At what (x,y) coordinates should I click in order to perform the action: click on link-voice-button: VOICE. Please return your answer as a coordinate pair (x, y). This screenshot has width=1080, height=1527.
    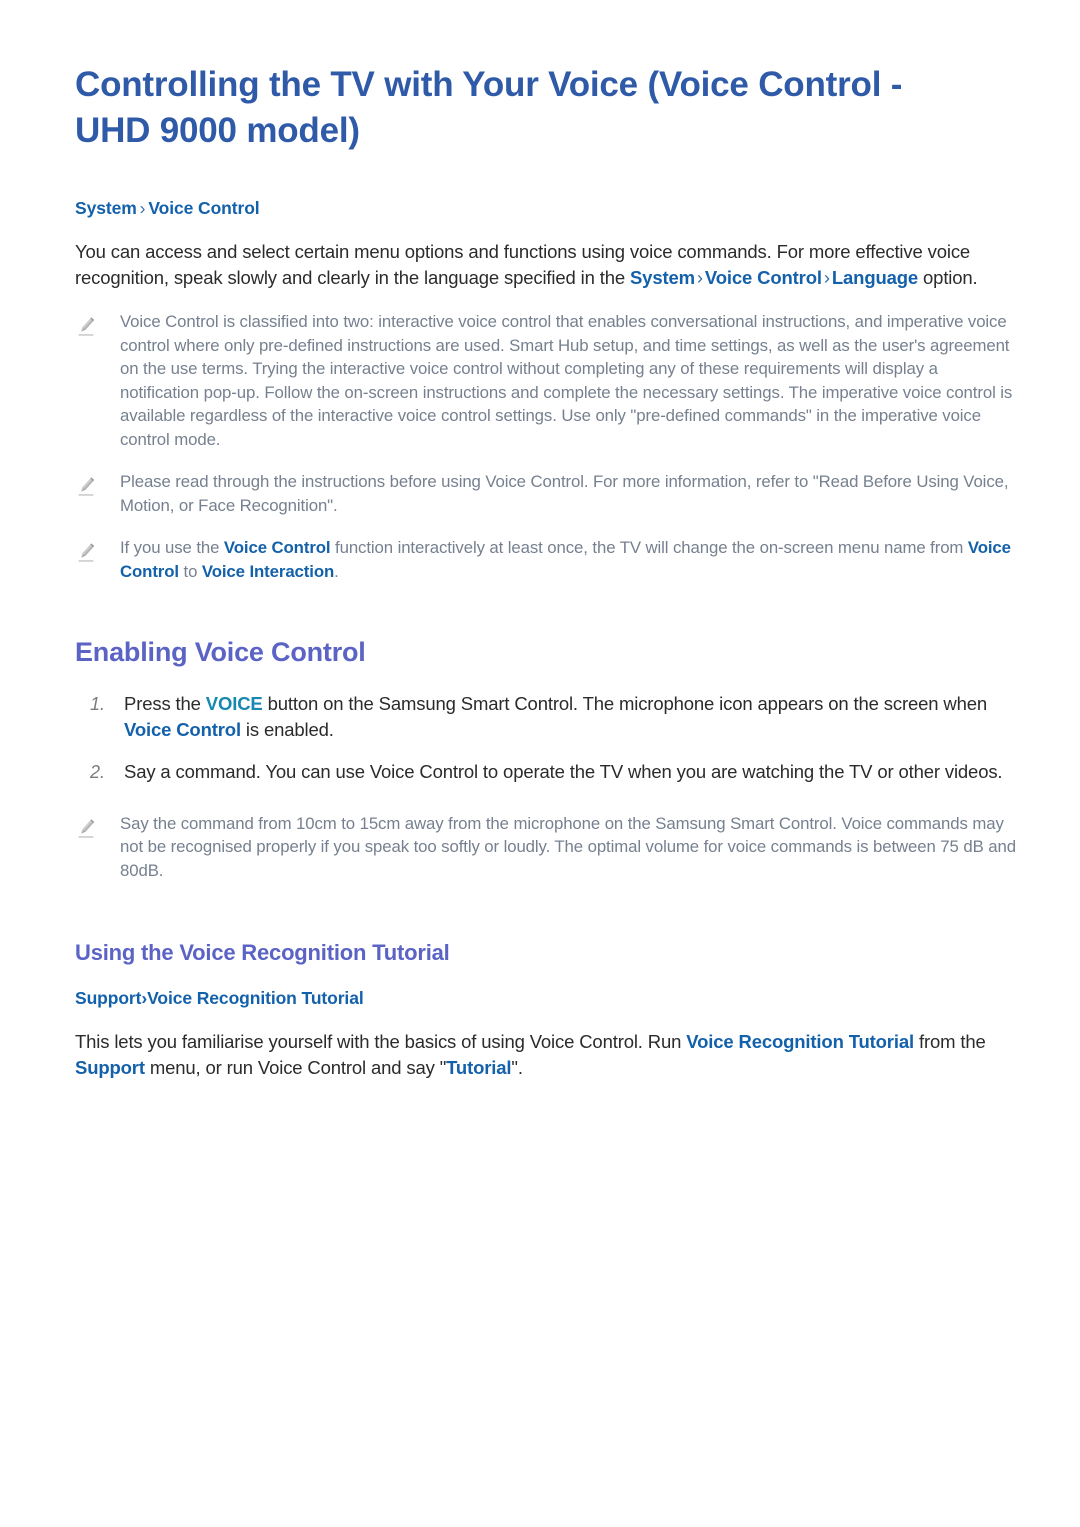
    Looking at the image, I should click on (234, 703).